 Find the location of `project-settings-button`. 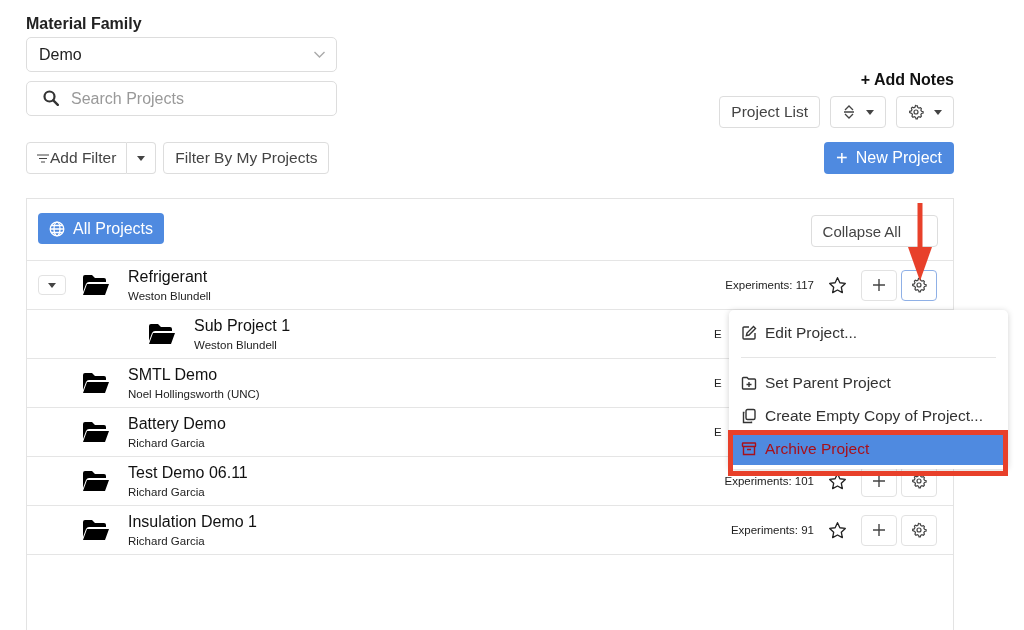

project-settings-button is located at coordinates (919, 285).